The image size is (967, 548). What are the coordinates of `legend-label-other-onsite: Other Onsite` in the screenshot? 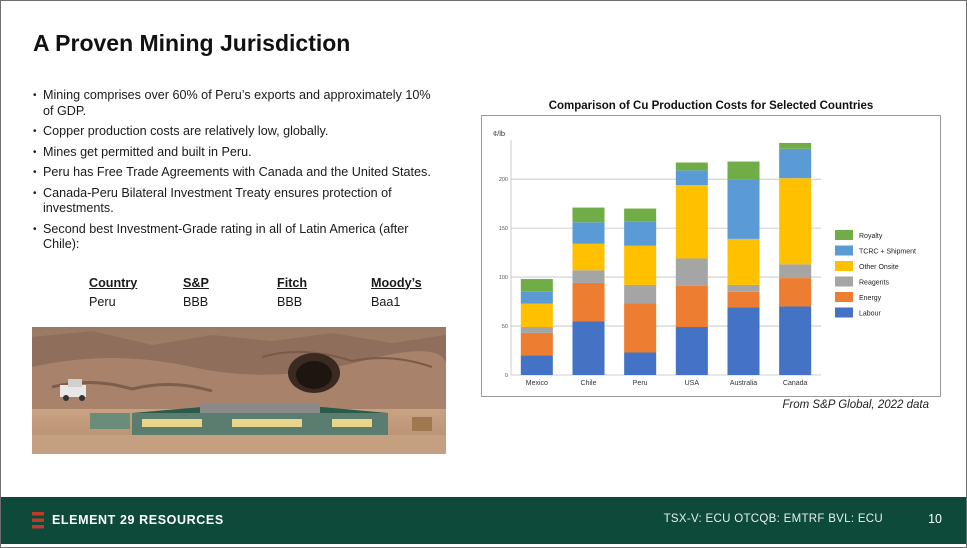 It's located at (879, 267).